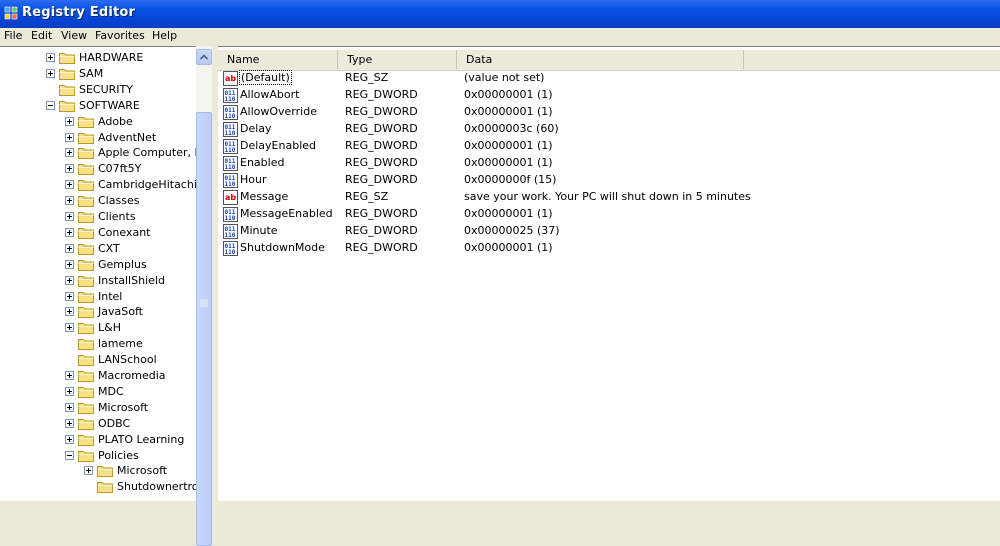 This screenshot has height=546, width=1000. I want to click on tree-item: CXT, so click(98, 249).